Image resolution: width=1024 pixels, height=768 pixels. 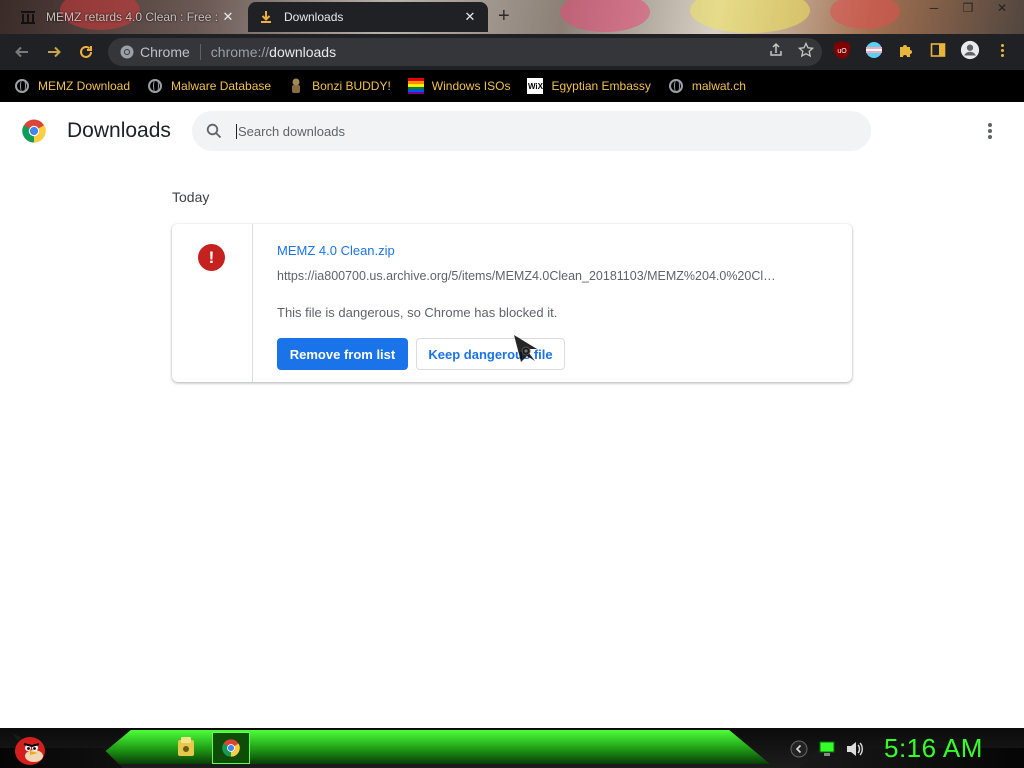 I want to click on site-info-chip: Chrome, so click(x=155, y=52).